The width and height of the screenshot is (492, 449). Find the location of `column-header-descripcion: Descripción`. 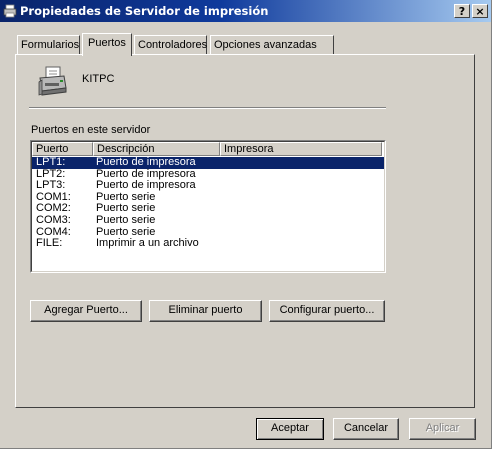

column-header-descripcion: Descripción is located at coordinates (156, 149).